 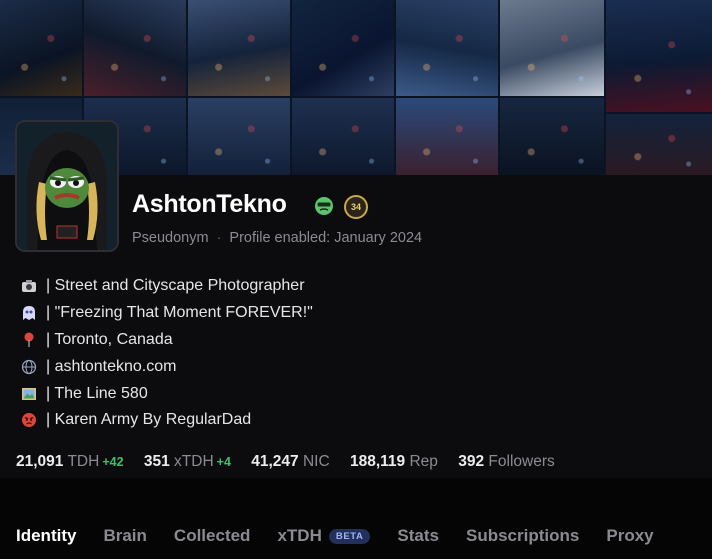 What do you see at coordinates (29, 313) in the screenshot?
I see `ghost-icon` at bounding box center [29, 313].